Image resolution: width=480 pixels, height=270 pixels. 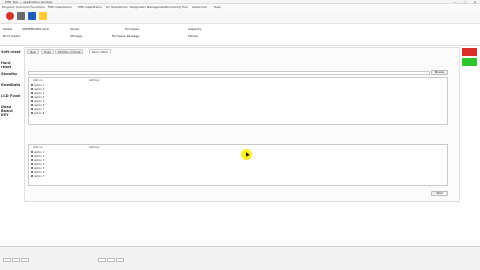 What do you see at coordinates (32, 16) in the screenshot?
I see `phone-icon` at bounding box center [32, 16].